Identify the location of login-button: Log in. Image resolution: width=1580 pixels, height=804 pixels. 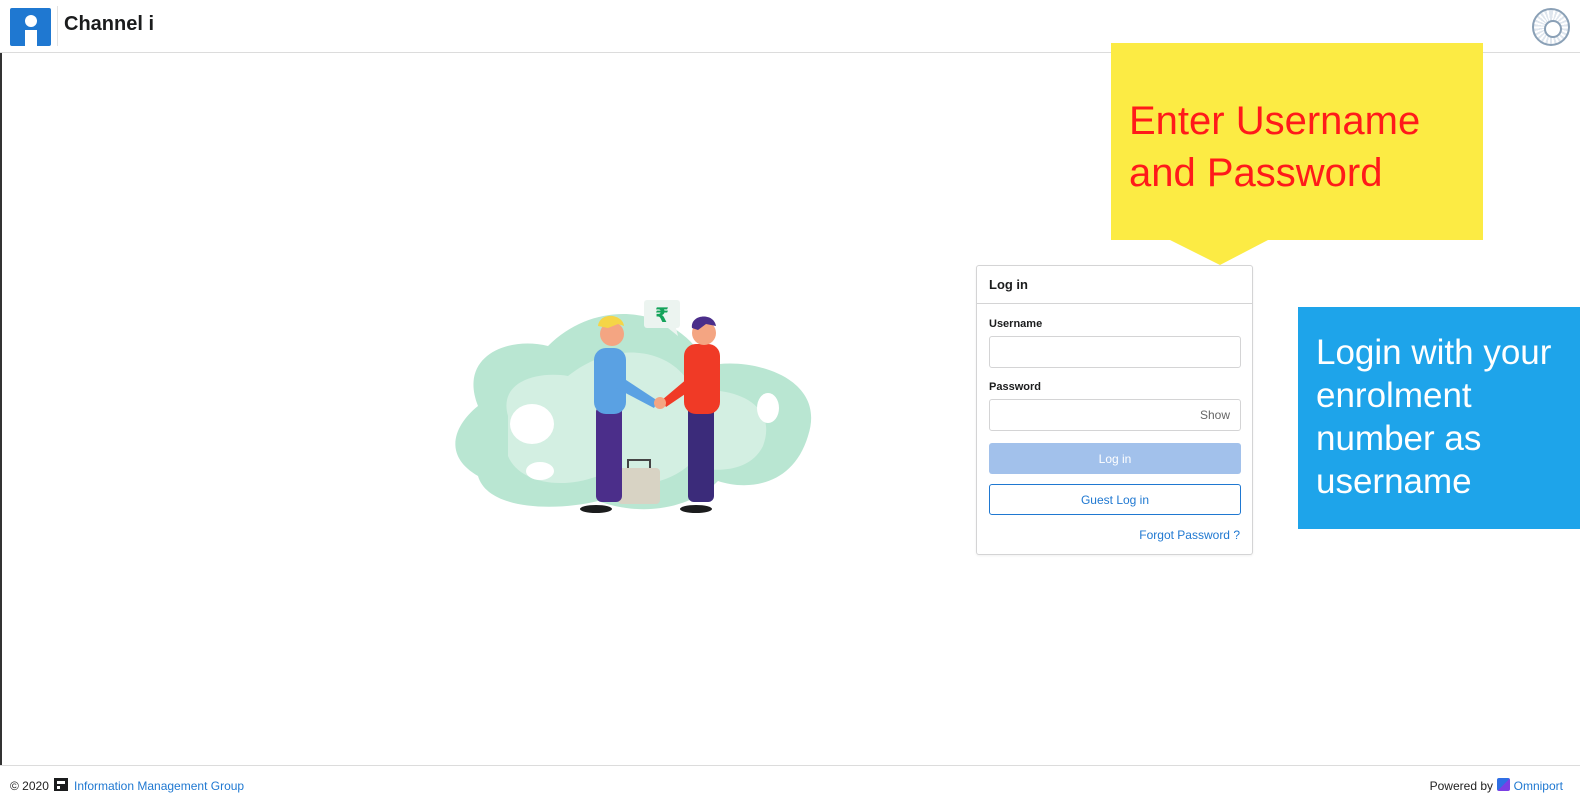
(1115, 458).